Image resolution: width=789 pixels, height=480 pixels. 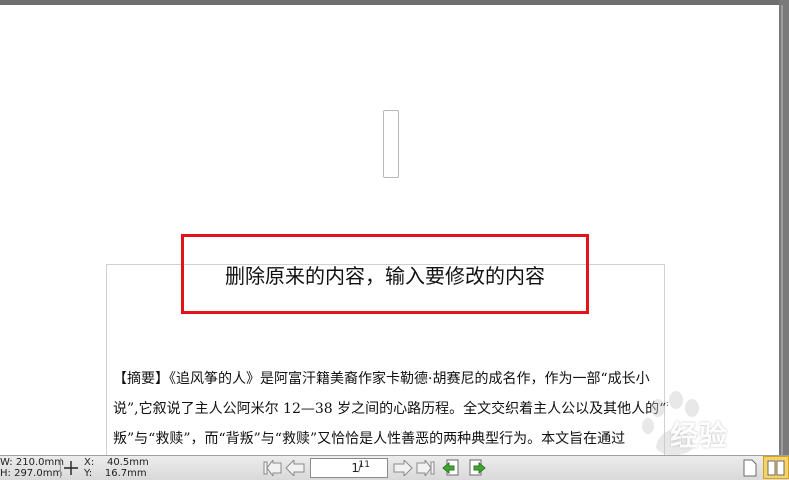 I want to click on facing-pages-icon, so click(x=776, y=467).